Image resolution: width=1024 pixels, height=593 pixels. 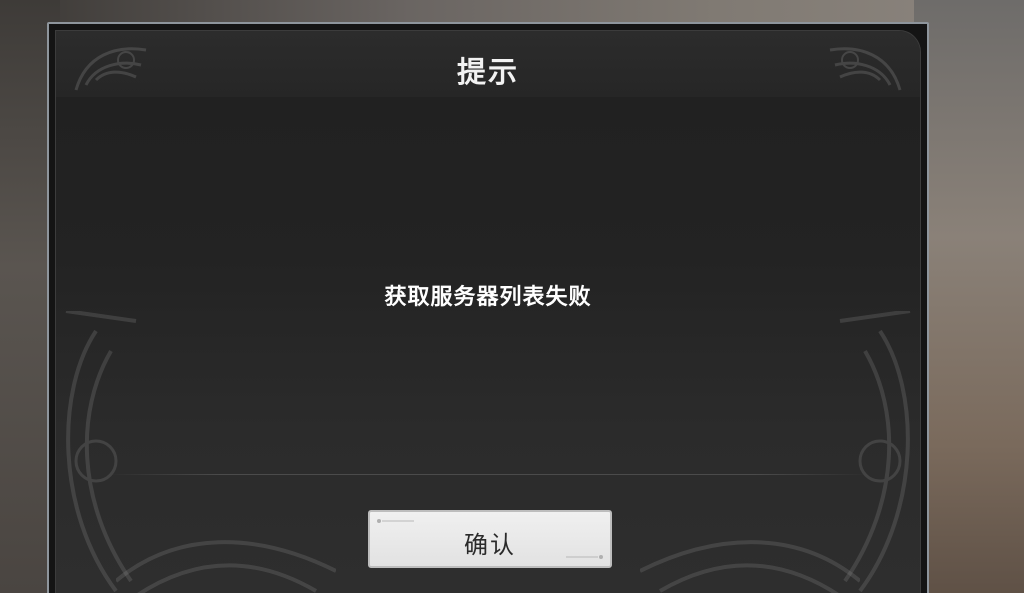 What do you see at coordinates (512, 12) in the screenshot?
I see `background-top` at bounding box center [512, 12].